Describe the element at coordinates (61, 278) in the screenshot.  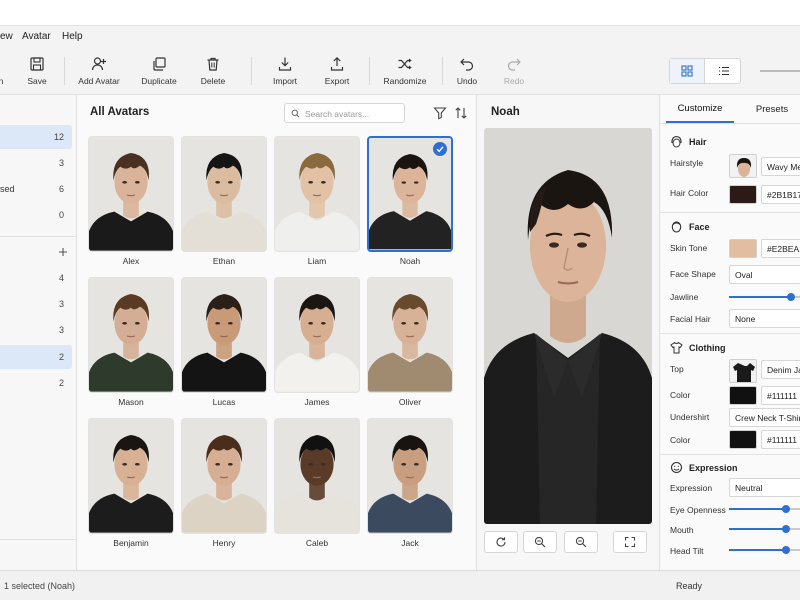
I see `sidebar-count: 4` at that location.